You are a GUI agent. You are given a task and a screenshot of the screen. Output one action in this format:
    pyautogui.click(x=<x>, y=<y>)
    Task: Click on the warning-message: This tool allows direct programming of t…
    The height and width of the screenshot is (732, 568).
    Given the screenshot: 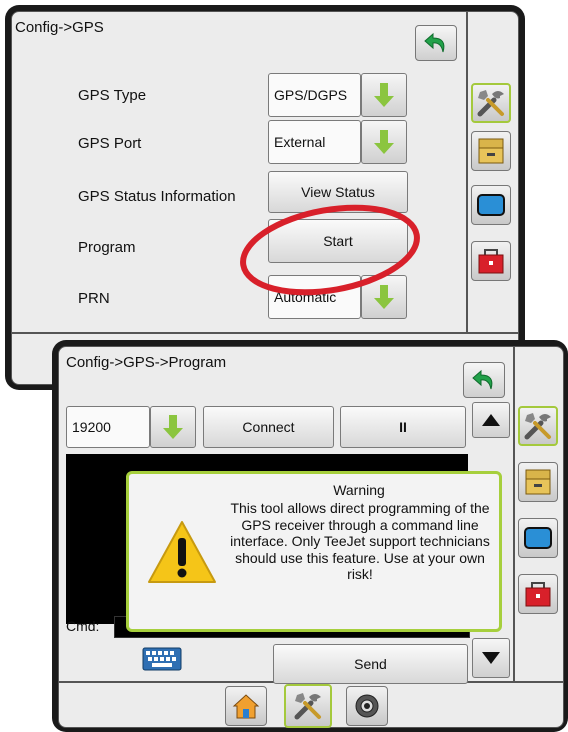 What is the action you would take?
    pyautogui.click(x=360, y=541)
    